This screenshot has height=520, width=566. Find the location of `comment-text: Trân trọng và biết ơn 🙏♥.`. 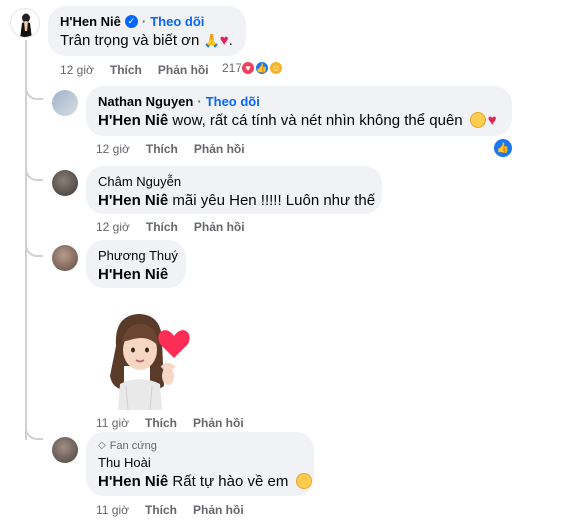

comment-text: Trân trọng và biết ơn 🙏♥. is located at coordinates (146, 40).